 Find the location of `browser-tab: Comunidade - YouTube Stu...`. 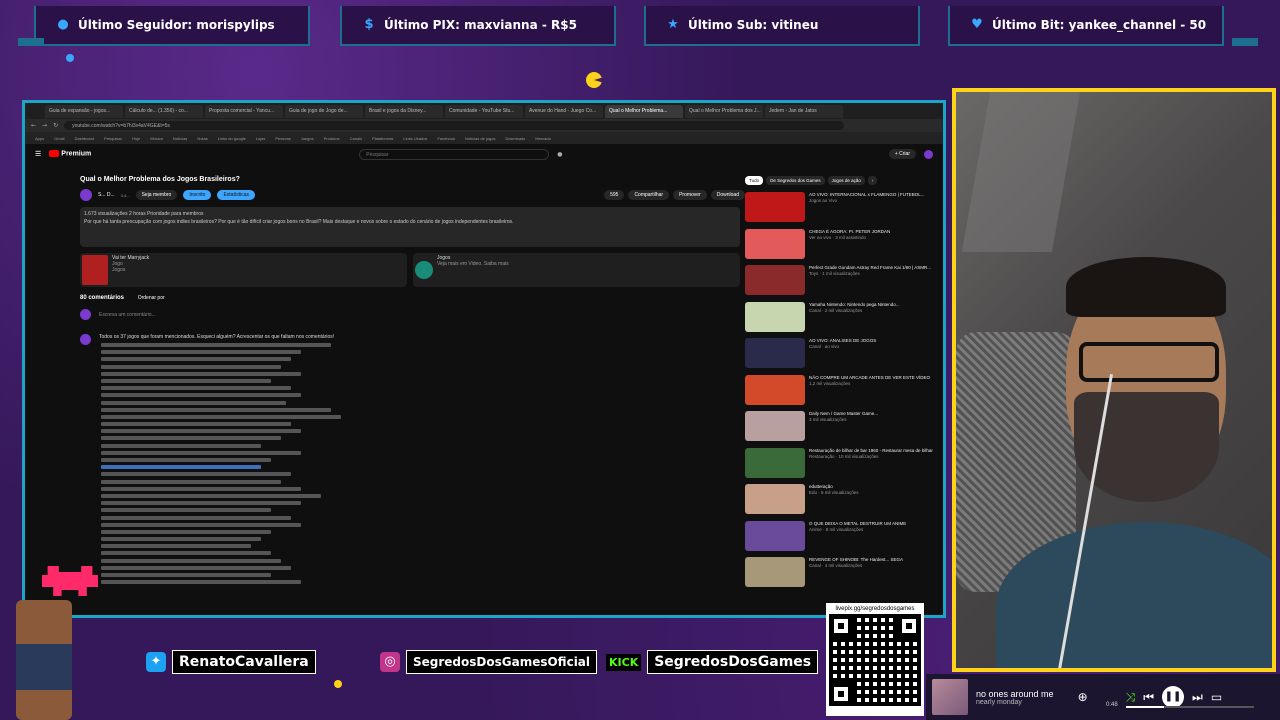

browser-tab: Comunidade - YouTube Stu... is located at coordinates (484, 111).